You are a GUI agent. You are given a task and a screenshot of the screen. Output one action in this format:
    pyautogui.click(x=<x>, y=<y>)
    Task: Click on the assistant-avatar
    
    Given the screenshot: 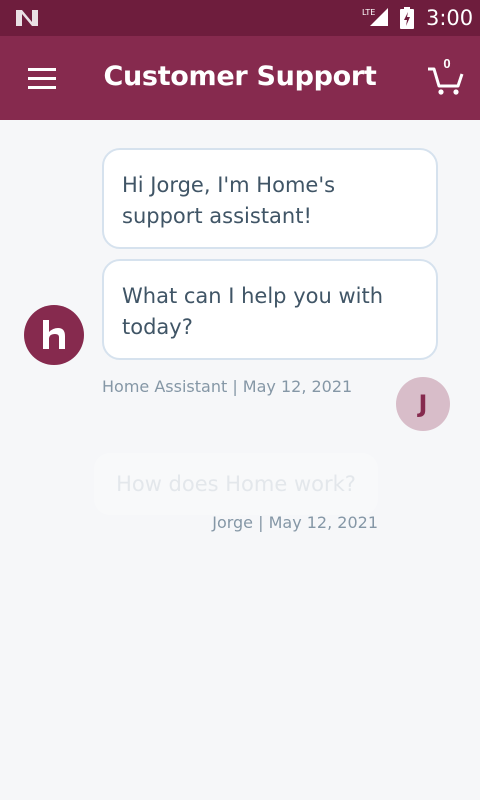 What is the action you would take?
    pyautogui.click(x=54, y=335)
    